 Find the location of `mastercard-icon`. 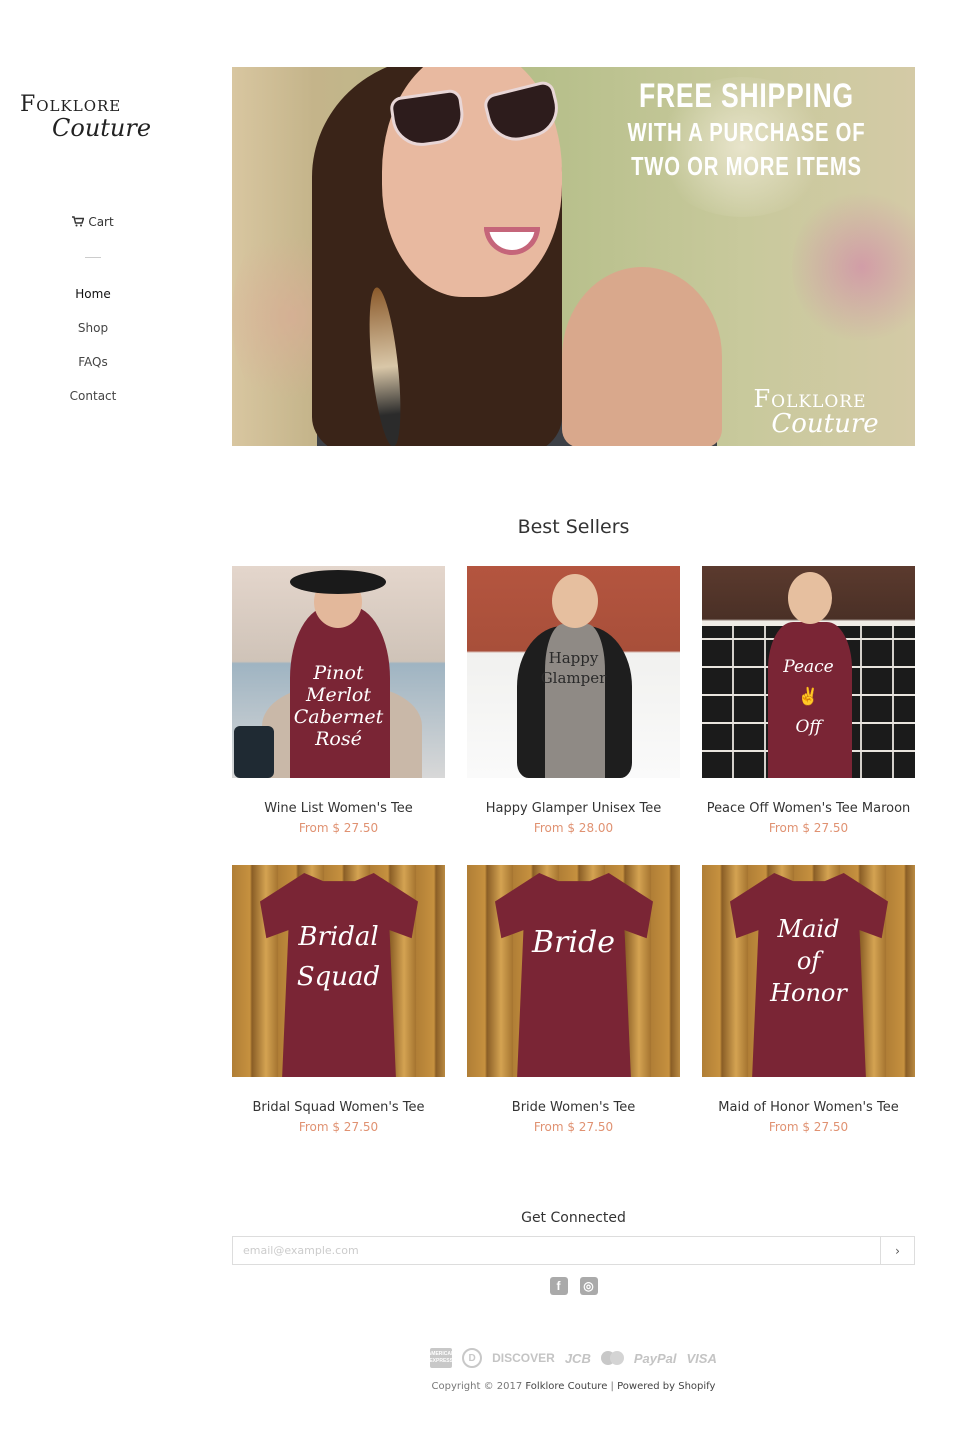

mastercard-icon is located at coordinates (612, 1358).